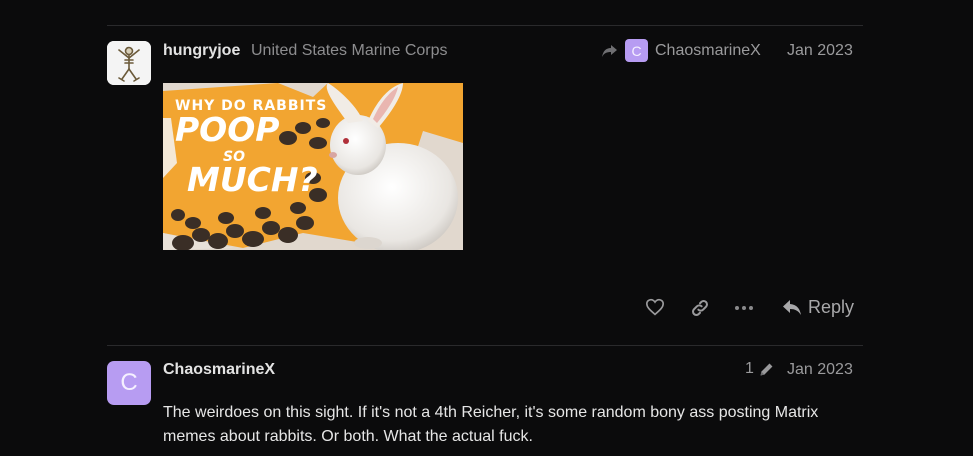 Image resolution: width=973 pixels, height=456 pixels. I want to click on avatar-hungryjoe, so click(129, 63).